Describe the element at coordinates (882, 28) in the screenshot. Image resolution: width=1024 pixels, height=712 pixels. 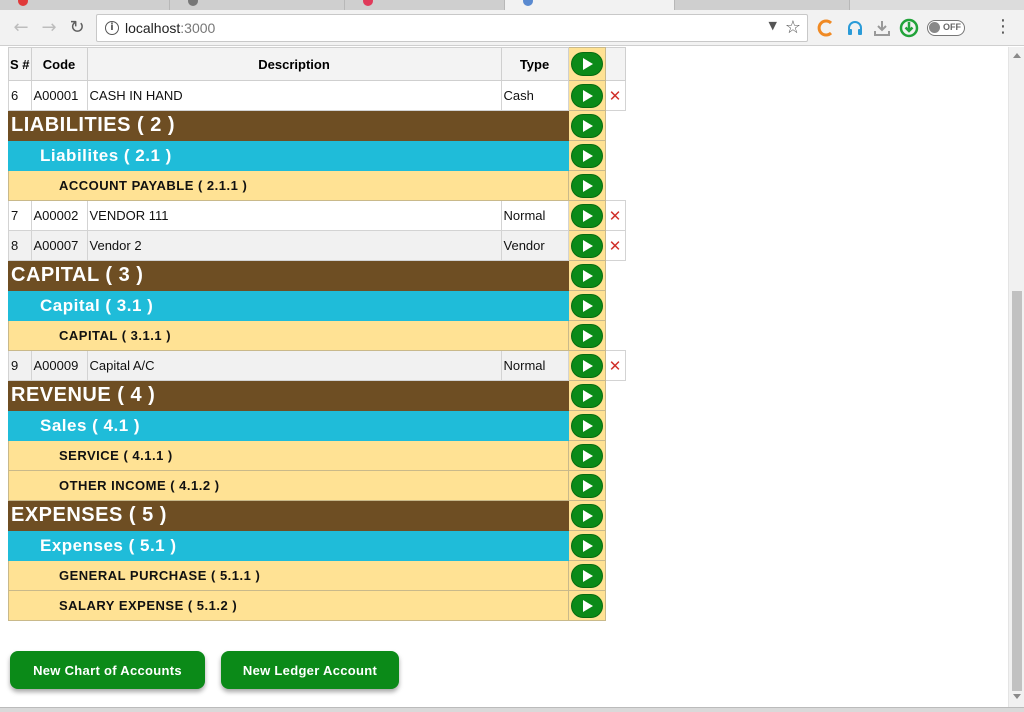
I see `download-extension-icon` at that location.